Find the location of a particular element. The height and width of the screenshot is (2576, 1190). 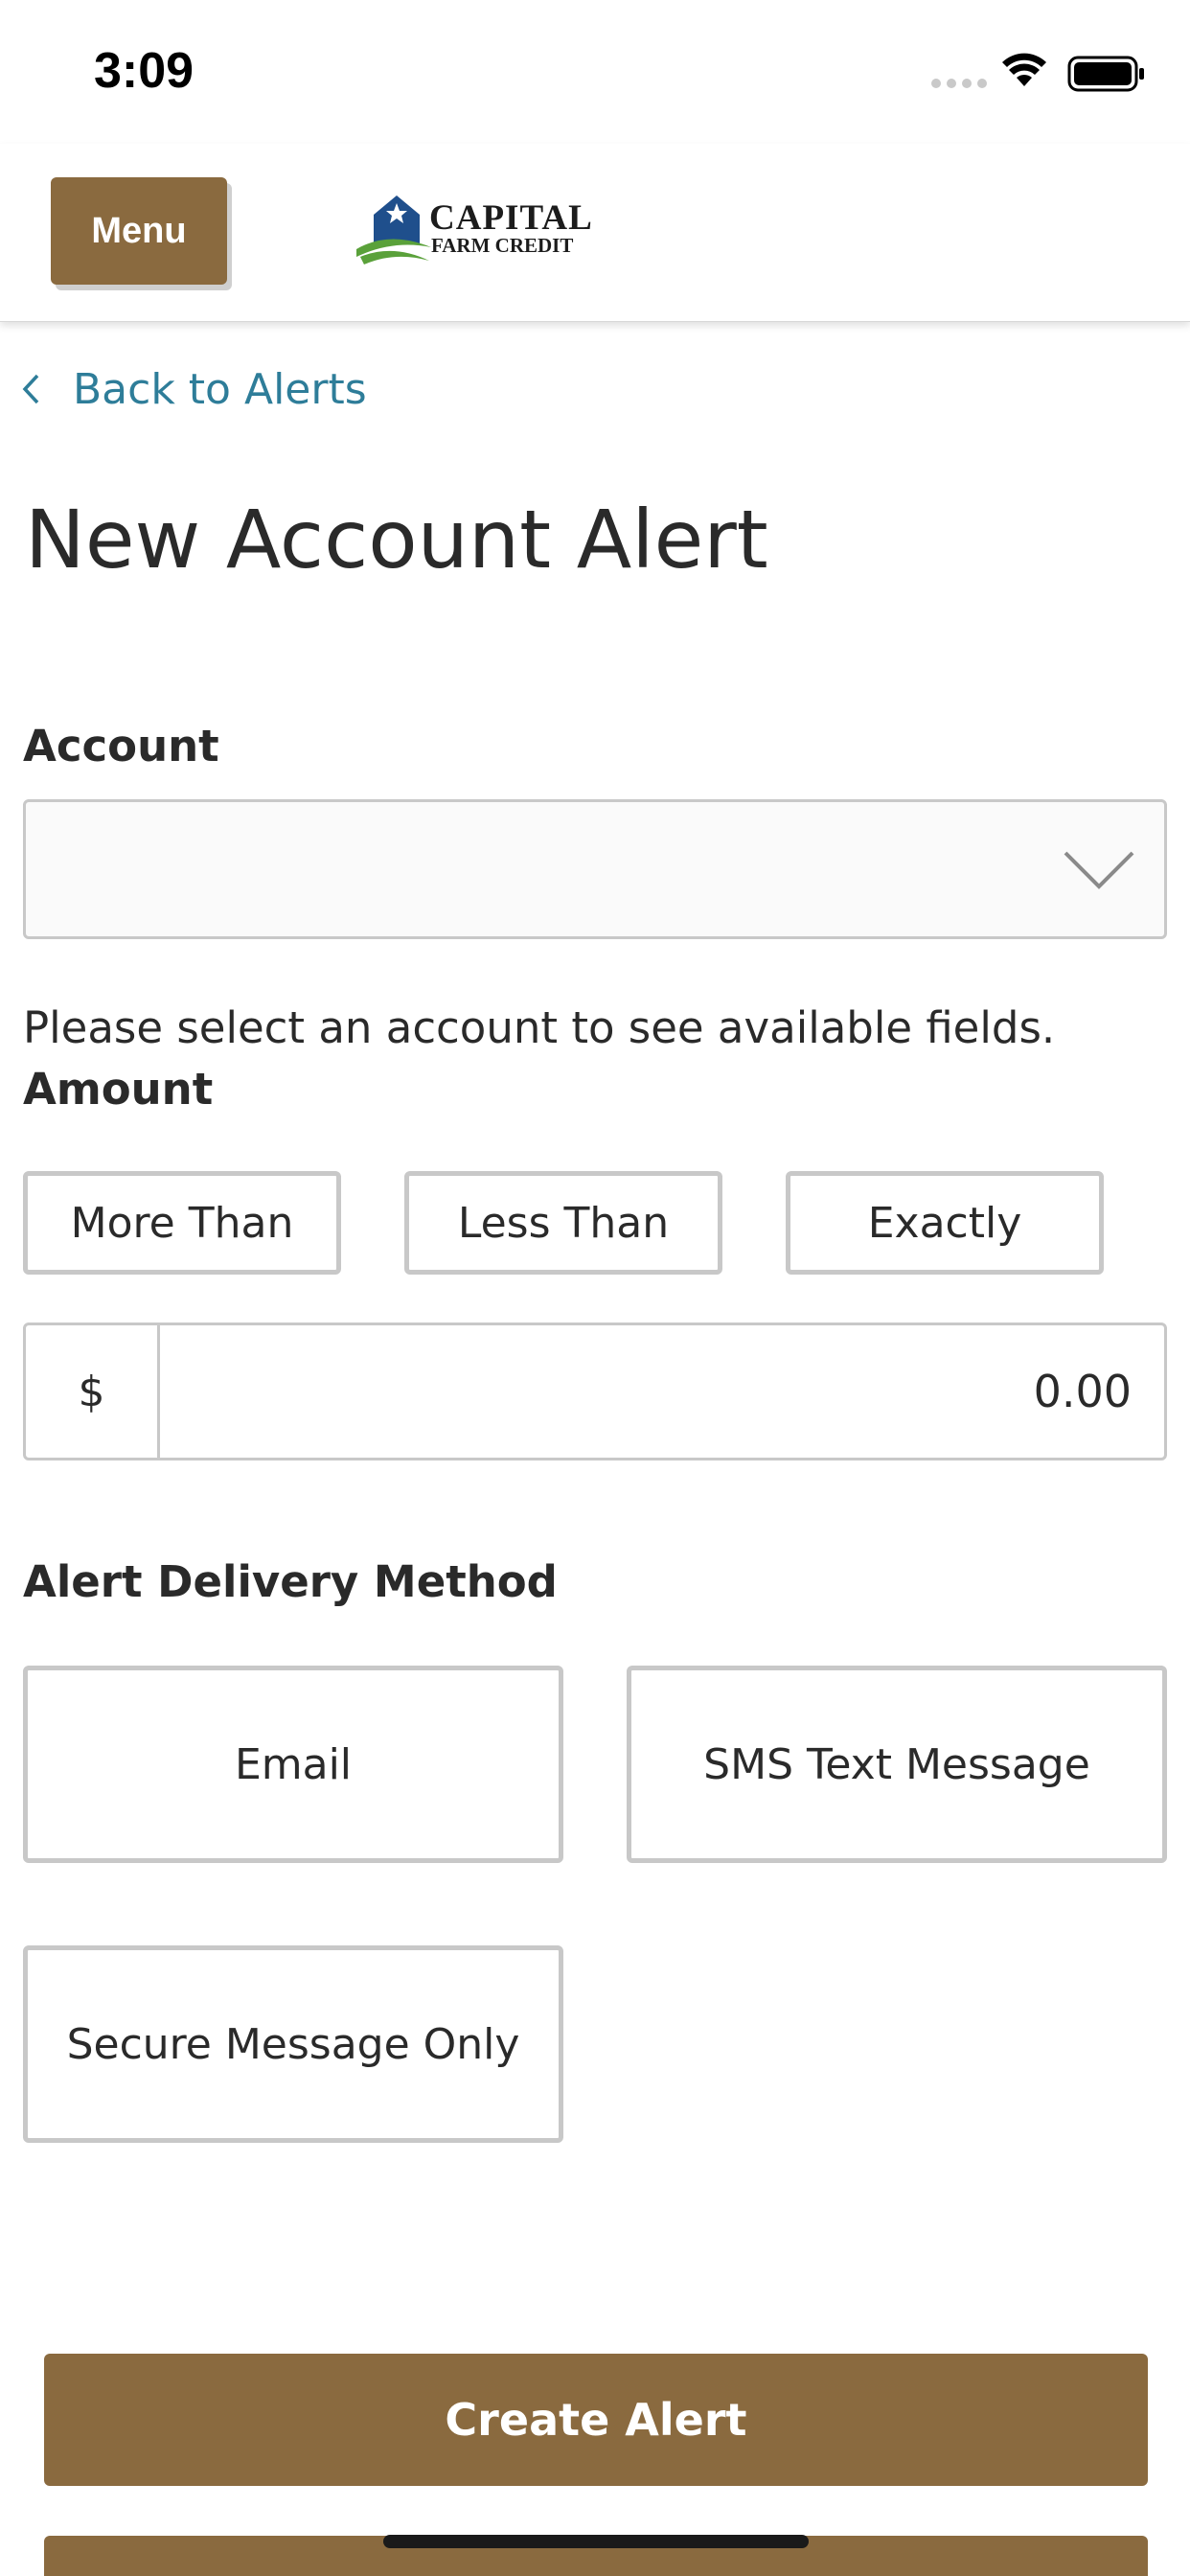

delivery-method-label: Alert Delivery Method is located at coordinates (290, 1581).